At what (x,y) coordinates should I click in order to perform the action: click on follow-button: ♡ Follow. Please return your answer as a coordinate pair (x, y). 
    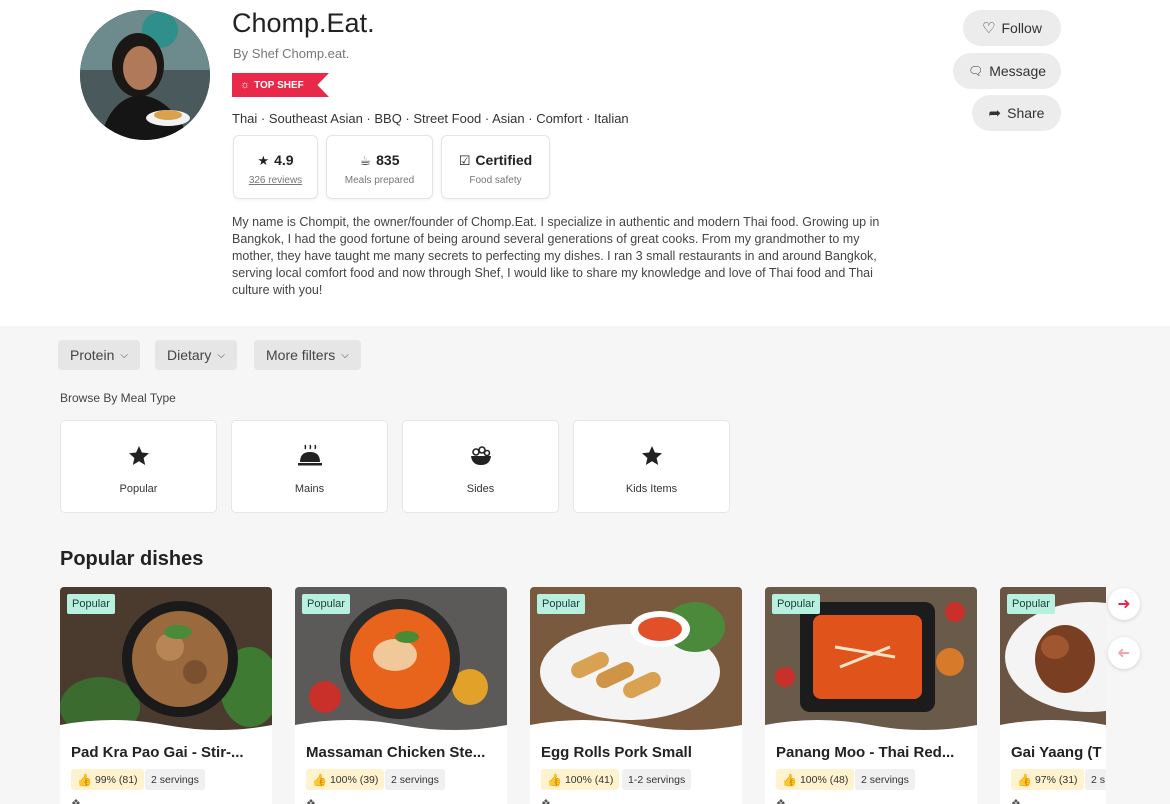
    Looking at the image, I should click on (1012, 28).